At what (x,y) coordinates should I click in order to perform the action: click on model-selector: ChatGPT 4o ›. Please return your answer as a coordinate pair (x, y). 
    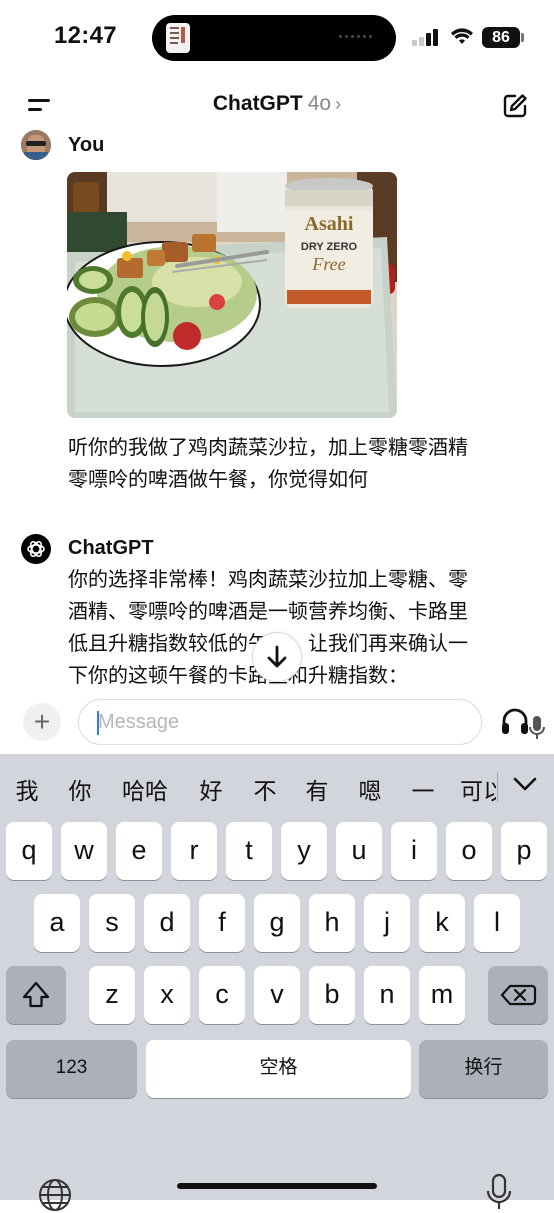
    Looking at the image, I should click on (277, 104).